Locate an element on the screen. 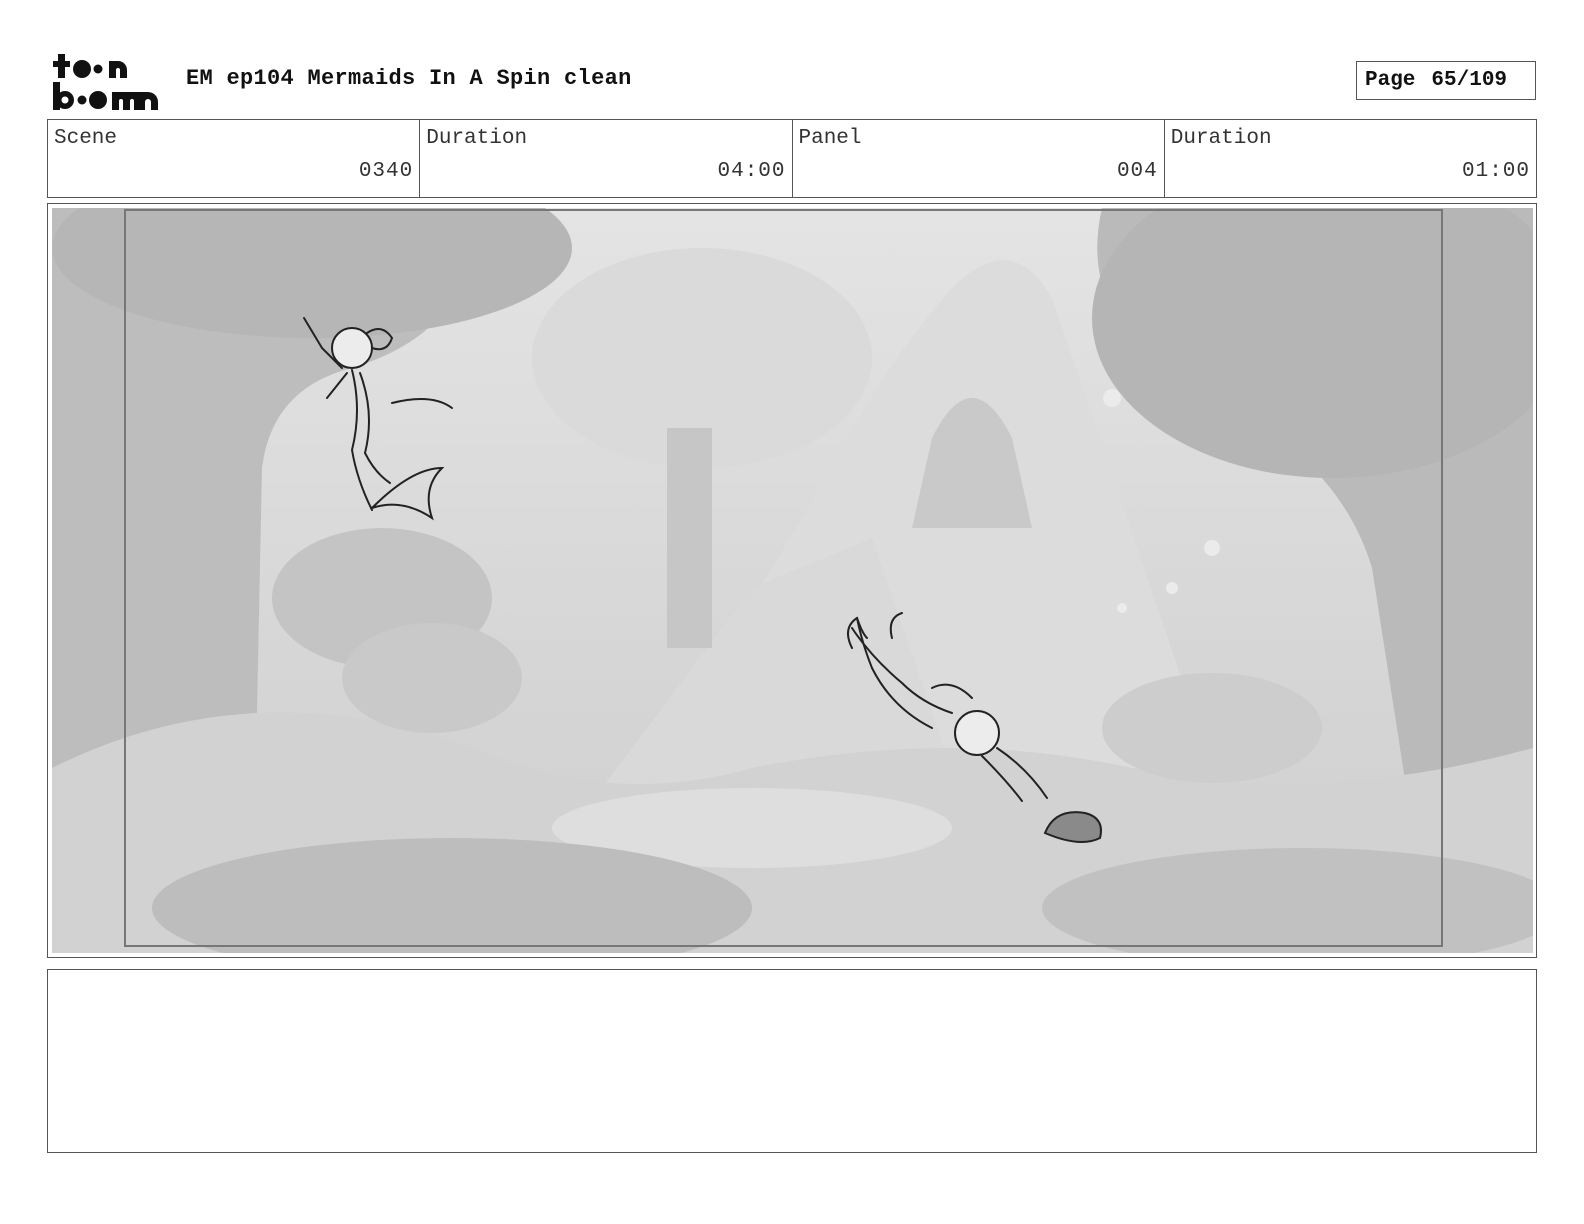 The width and height of the screenshot is (1584, 1224). scene-cell: Scene 0340 is located at coordinates (234, 158).